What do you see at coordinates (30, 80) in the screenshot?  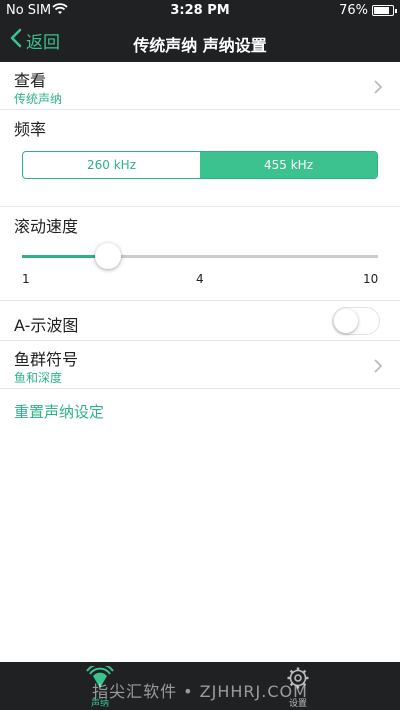 I see `view-label: 查看` at bounding box center [30, 80].